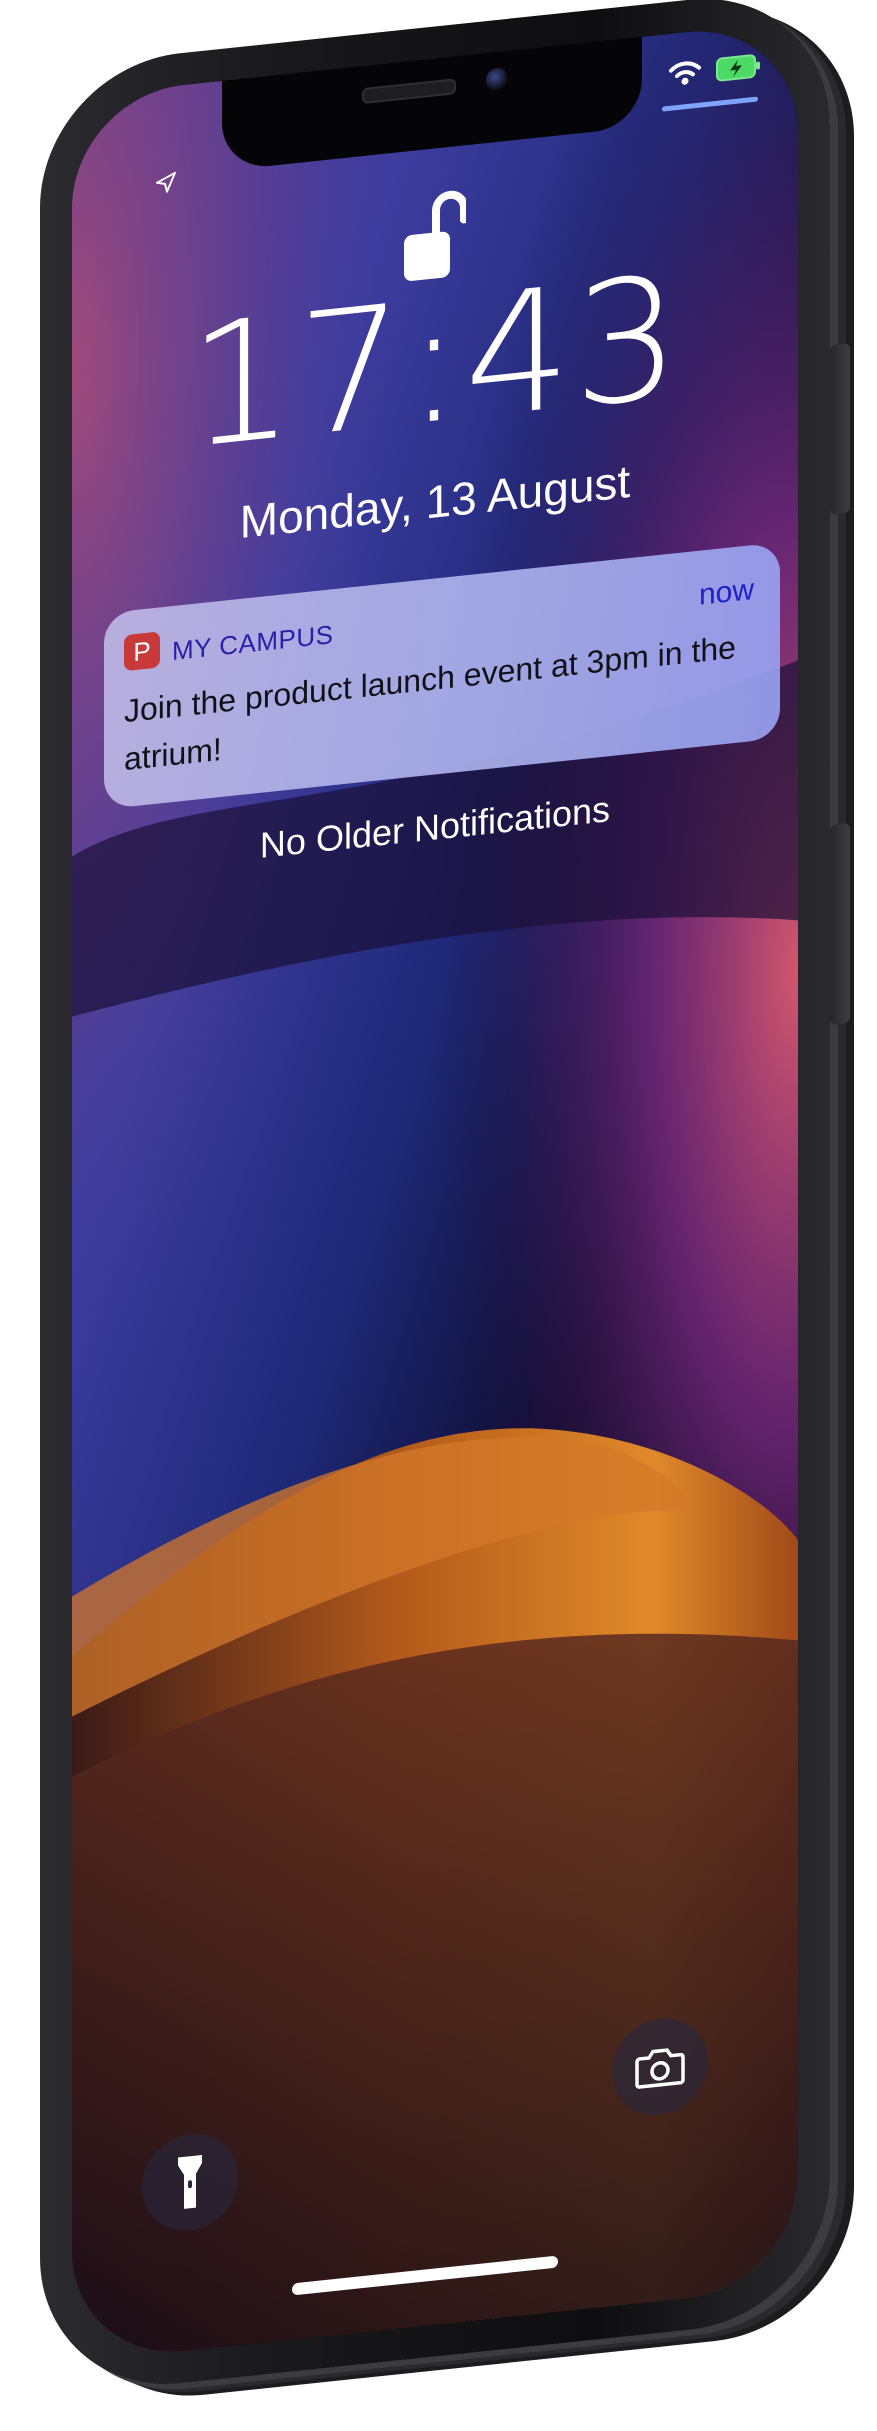 The height and width of the screenshot is (2431, 877). What do you see at coordinates (166, 182) in the screenshot?
I see `location-arrow-icon` at bounding box center [166, 182].